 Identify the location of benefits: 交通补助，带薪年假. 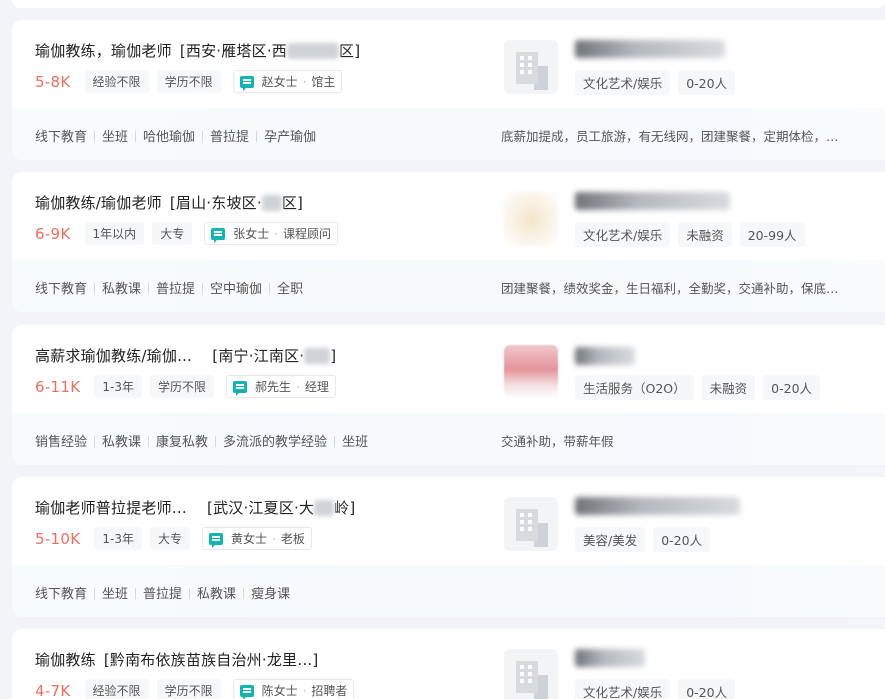
(557, 441).